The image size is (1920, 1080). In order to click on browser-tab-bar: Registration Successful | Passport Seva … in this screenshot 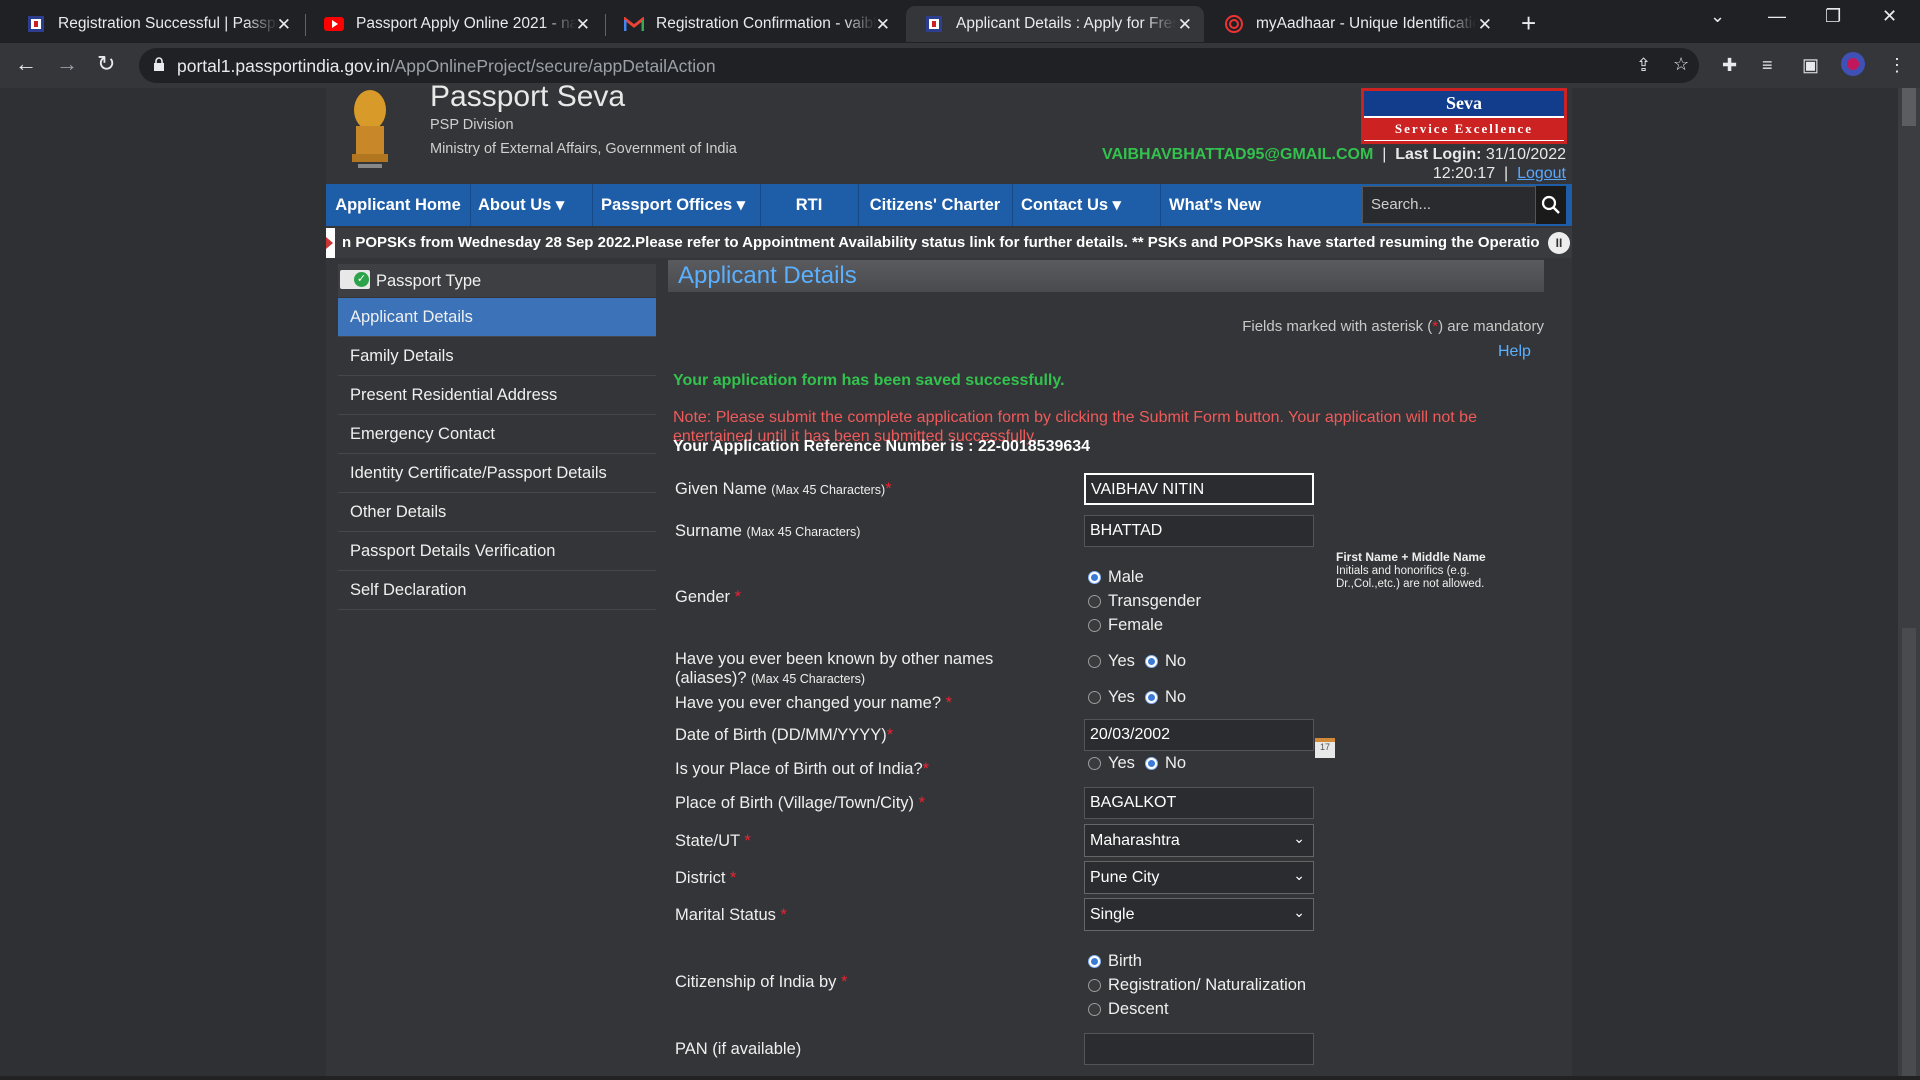, I will do `click(960, 21)`.